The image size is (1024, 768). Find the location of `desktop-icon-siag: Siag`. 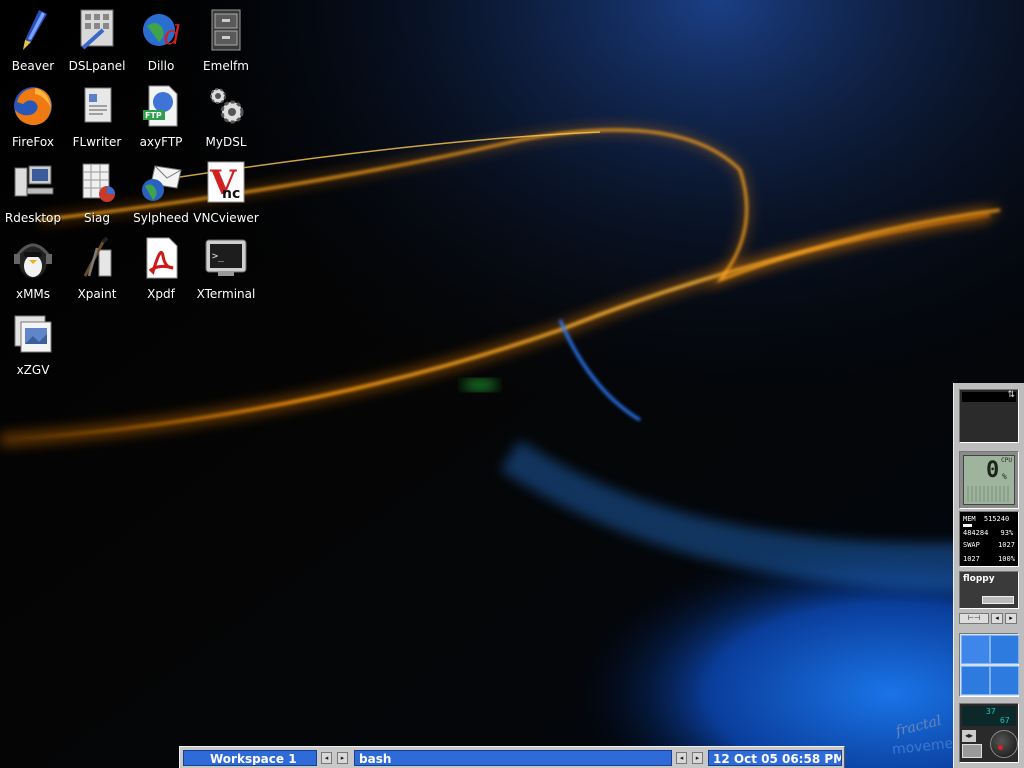

desktop-icon-siag: Siag is located at coordinates (97, 196).